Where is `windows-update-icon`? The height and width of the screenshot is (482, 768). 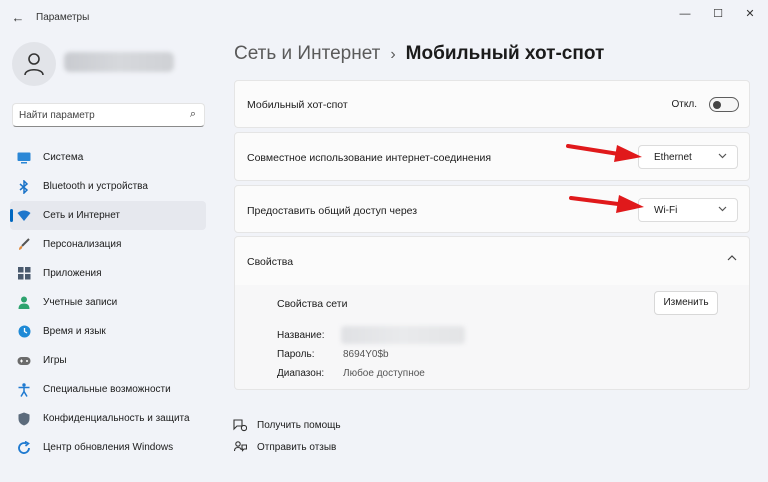 windows-update-icon is located at coordinates (24, 447).